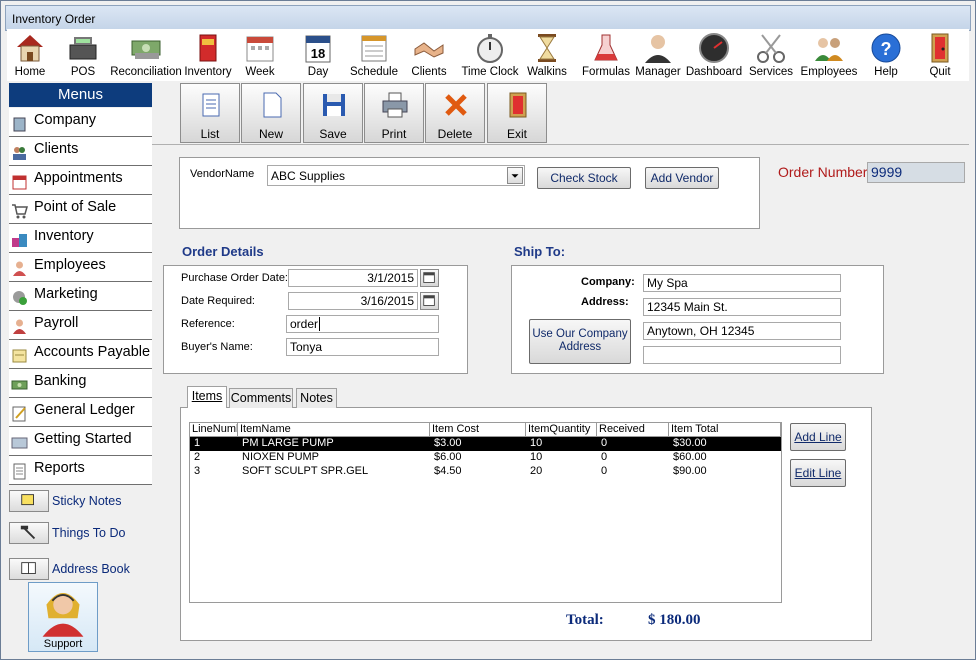 This screenshot has width=976, height=660. I want to click on address-book-button, so click(29, 569).